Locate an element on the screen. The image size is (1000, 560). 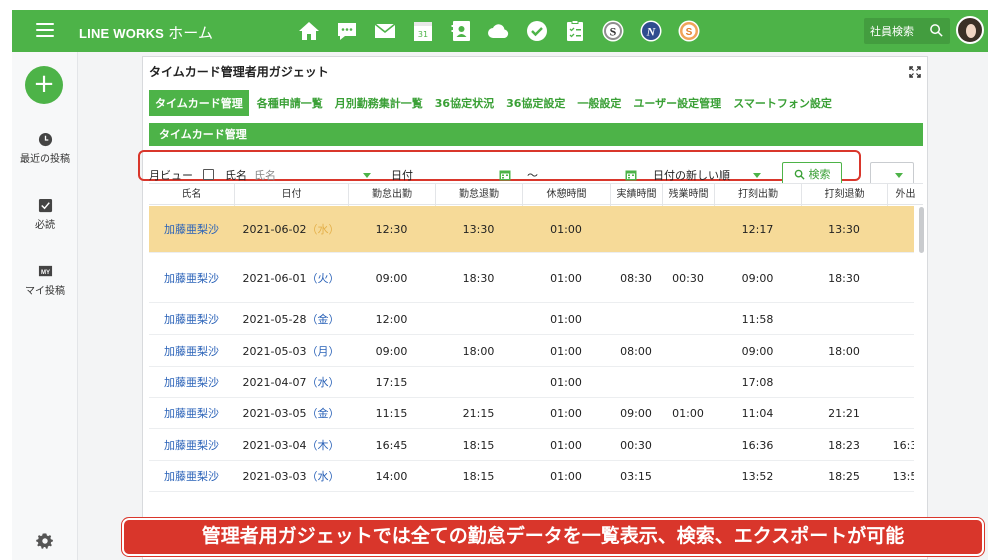
s-app-icon: S is located at coordinates (613, 31).